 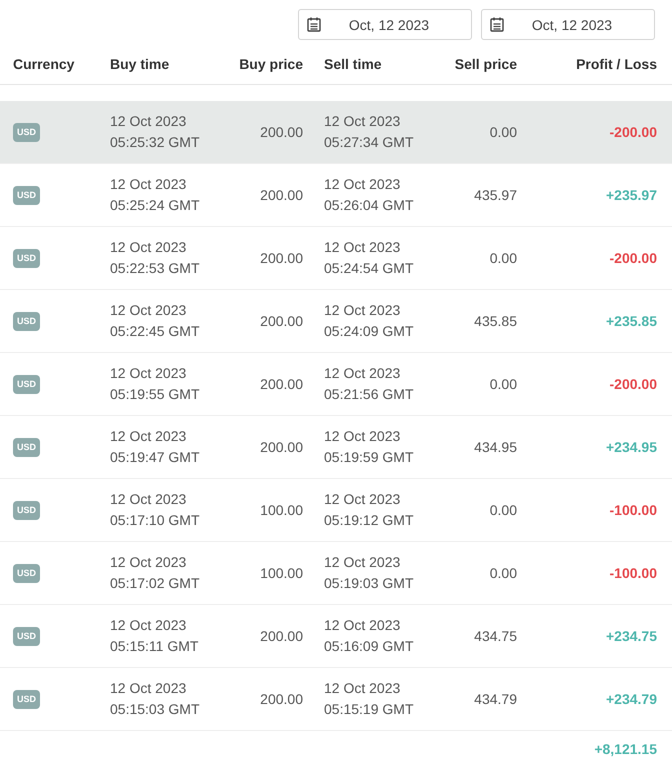 What do you see at coordinates (369, 258) in the screenshot?
I see `sell-time-cell-text: 12 Oct 2023 05:24:54 GMT` at bounding box center [369, 258].